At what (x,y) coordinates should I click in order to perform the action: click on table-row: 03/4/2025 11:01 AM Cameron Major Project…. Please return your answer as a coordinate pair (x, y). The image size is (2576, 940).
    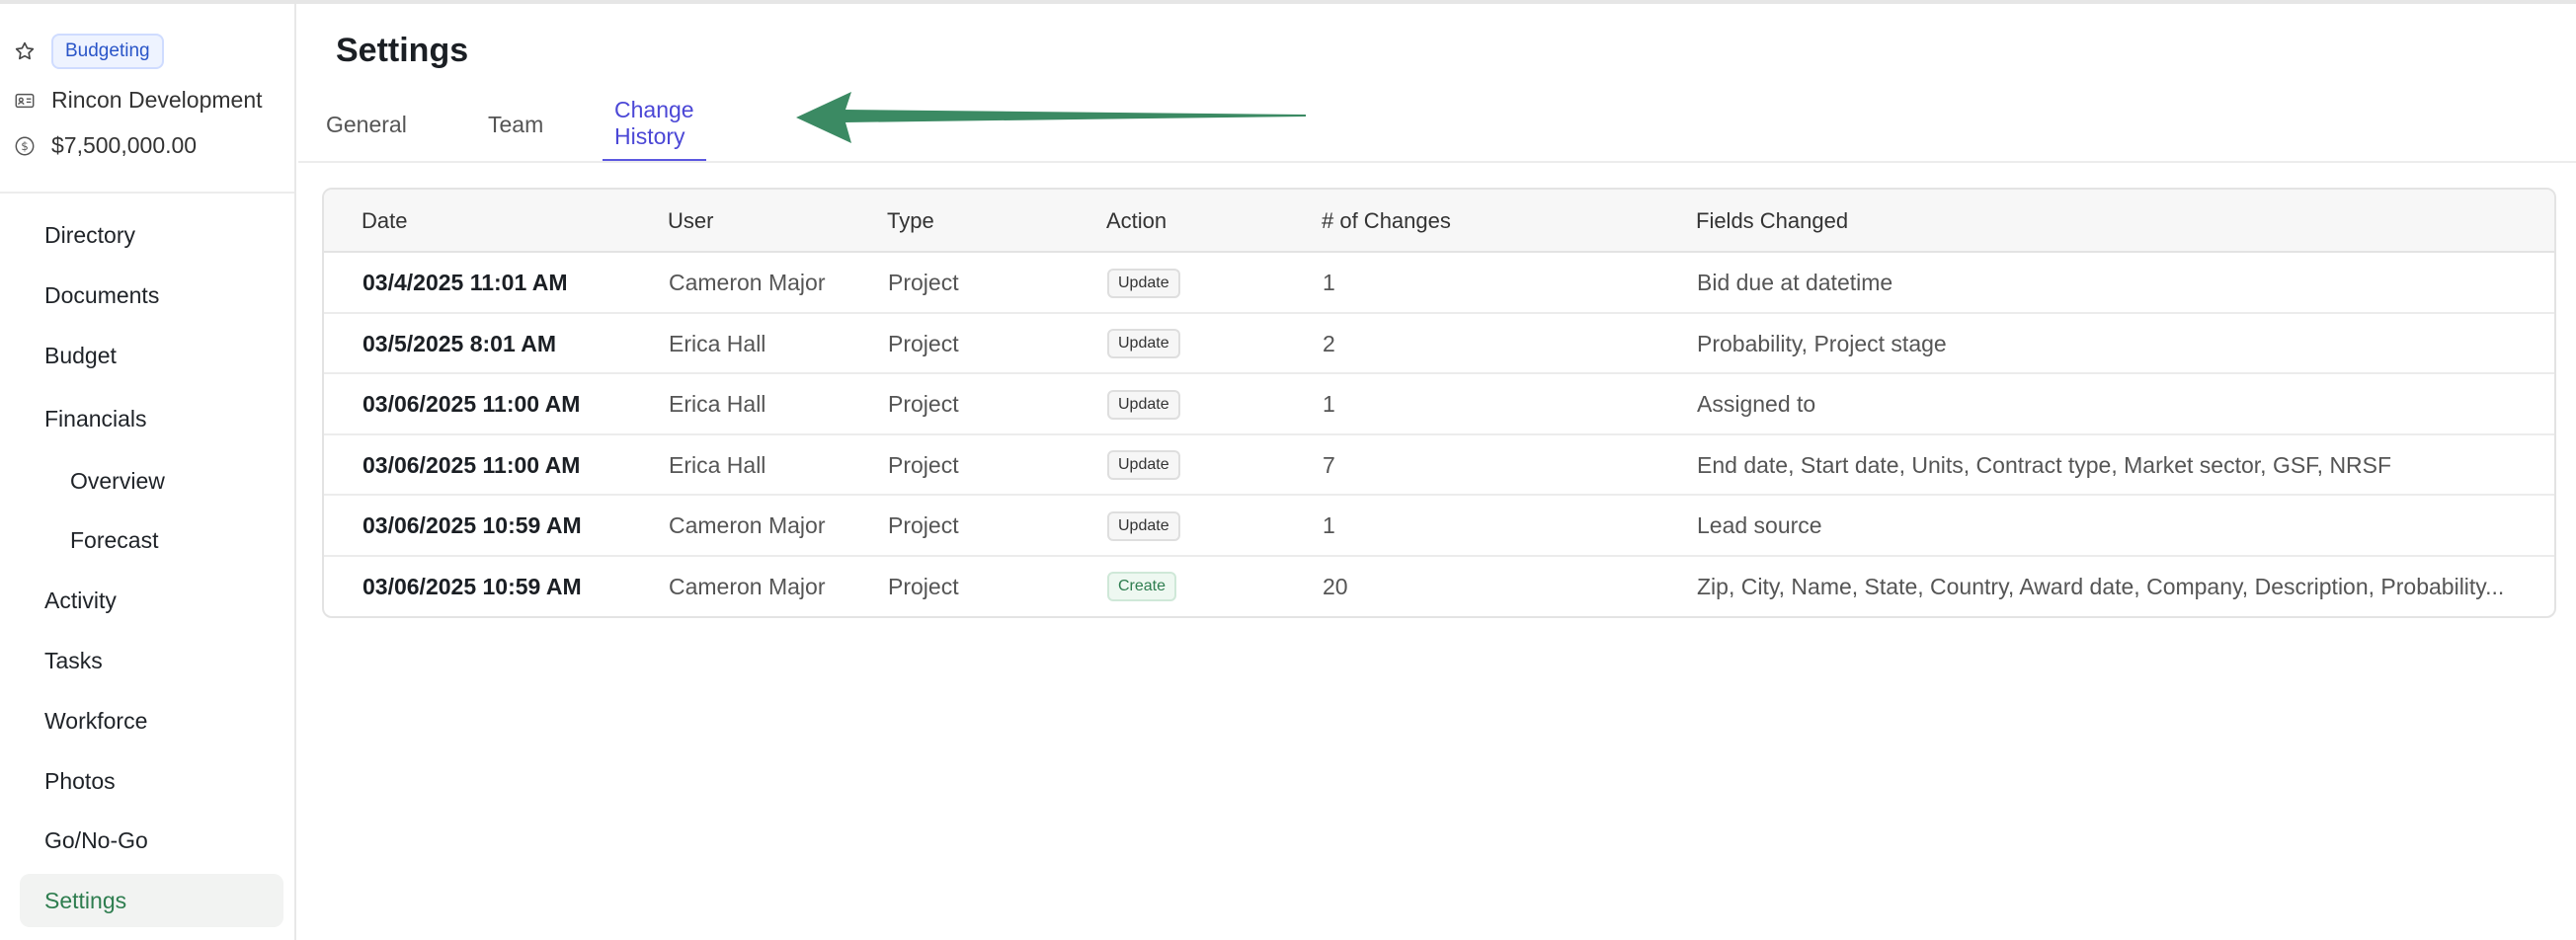
    Looking at the image, I should click on (1439, 283).